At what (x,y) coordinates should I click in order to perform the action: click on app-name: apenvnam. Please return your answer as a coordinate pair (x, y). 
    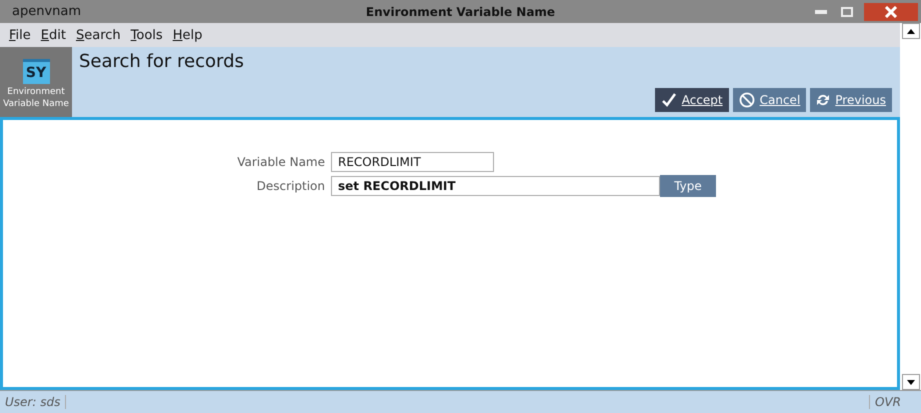
    Looking at the image, I should click on (46, 11).